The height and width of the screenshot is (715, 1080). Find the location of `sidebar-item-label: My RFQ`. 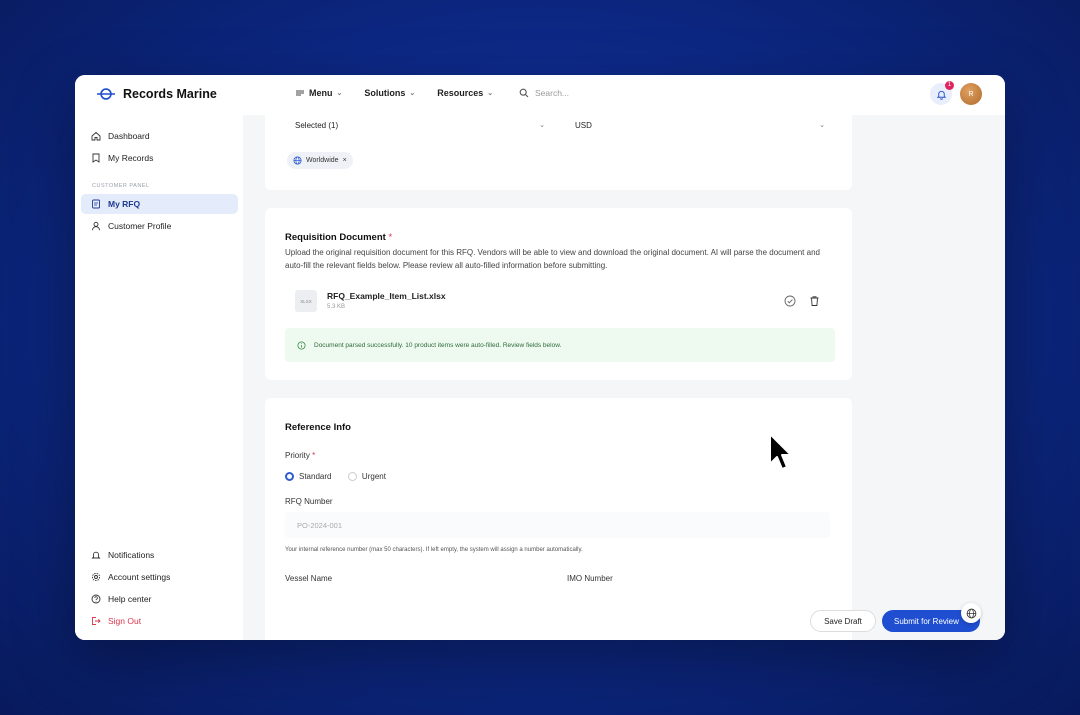

sidebar-item-label: My RFQ is located at coordinates (124, 204).